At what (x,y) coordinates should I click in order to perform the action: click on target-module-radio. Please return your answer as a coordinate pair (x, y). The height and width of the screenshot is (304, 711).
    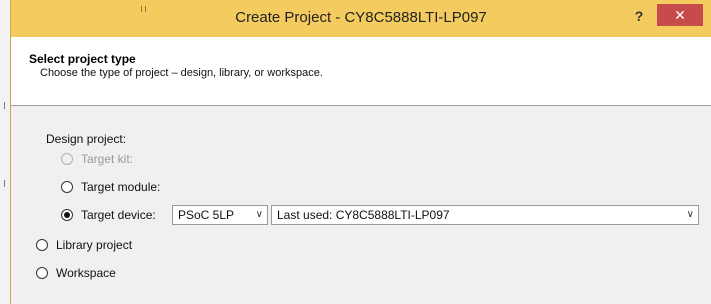
    Looking at the image, I should click on (67, 187).